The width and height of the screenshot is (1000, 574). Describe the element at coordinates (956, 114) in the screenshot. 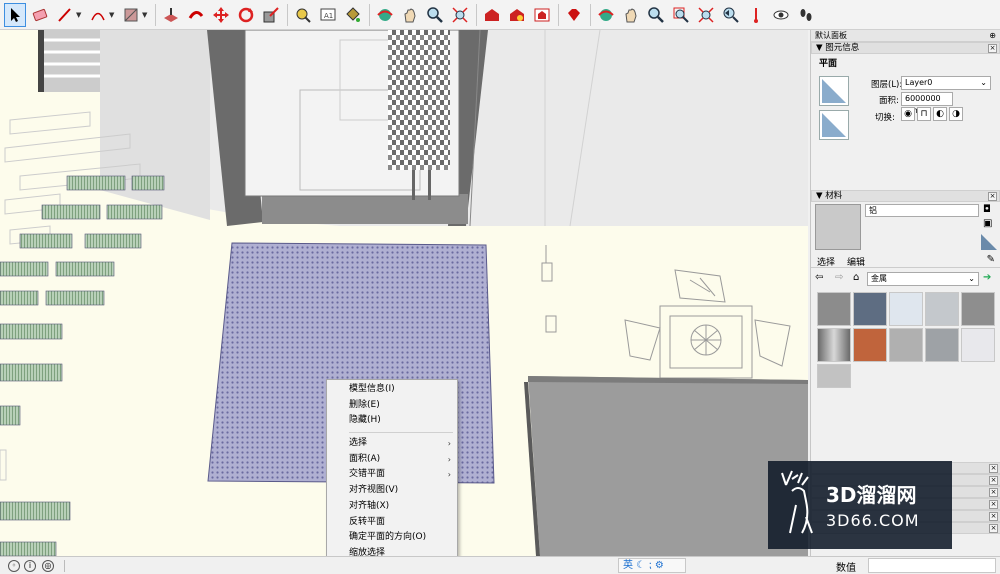

I see `receive-shadows-icon: ◑` at that location.